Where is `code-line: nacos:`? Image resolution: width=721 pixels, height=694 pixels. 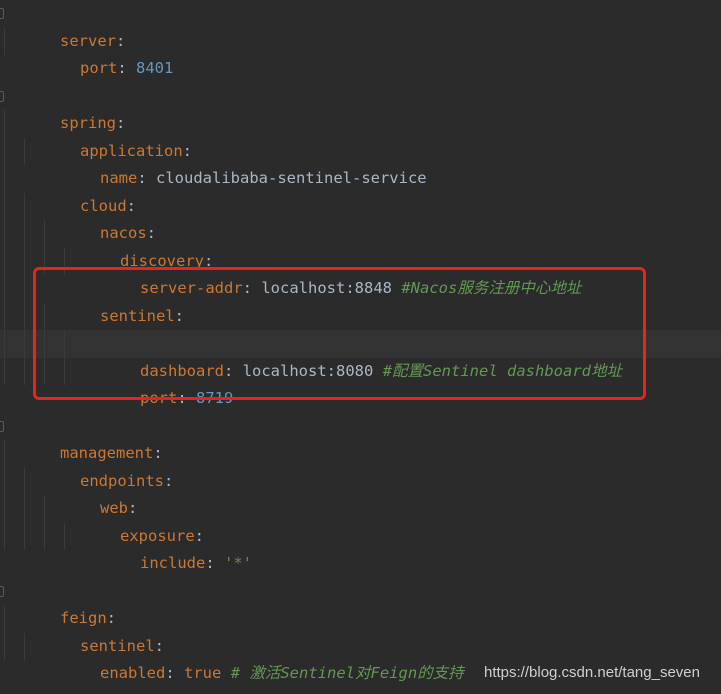 code-line: nacos: is located at coordinates (360, 217).